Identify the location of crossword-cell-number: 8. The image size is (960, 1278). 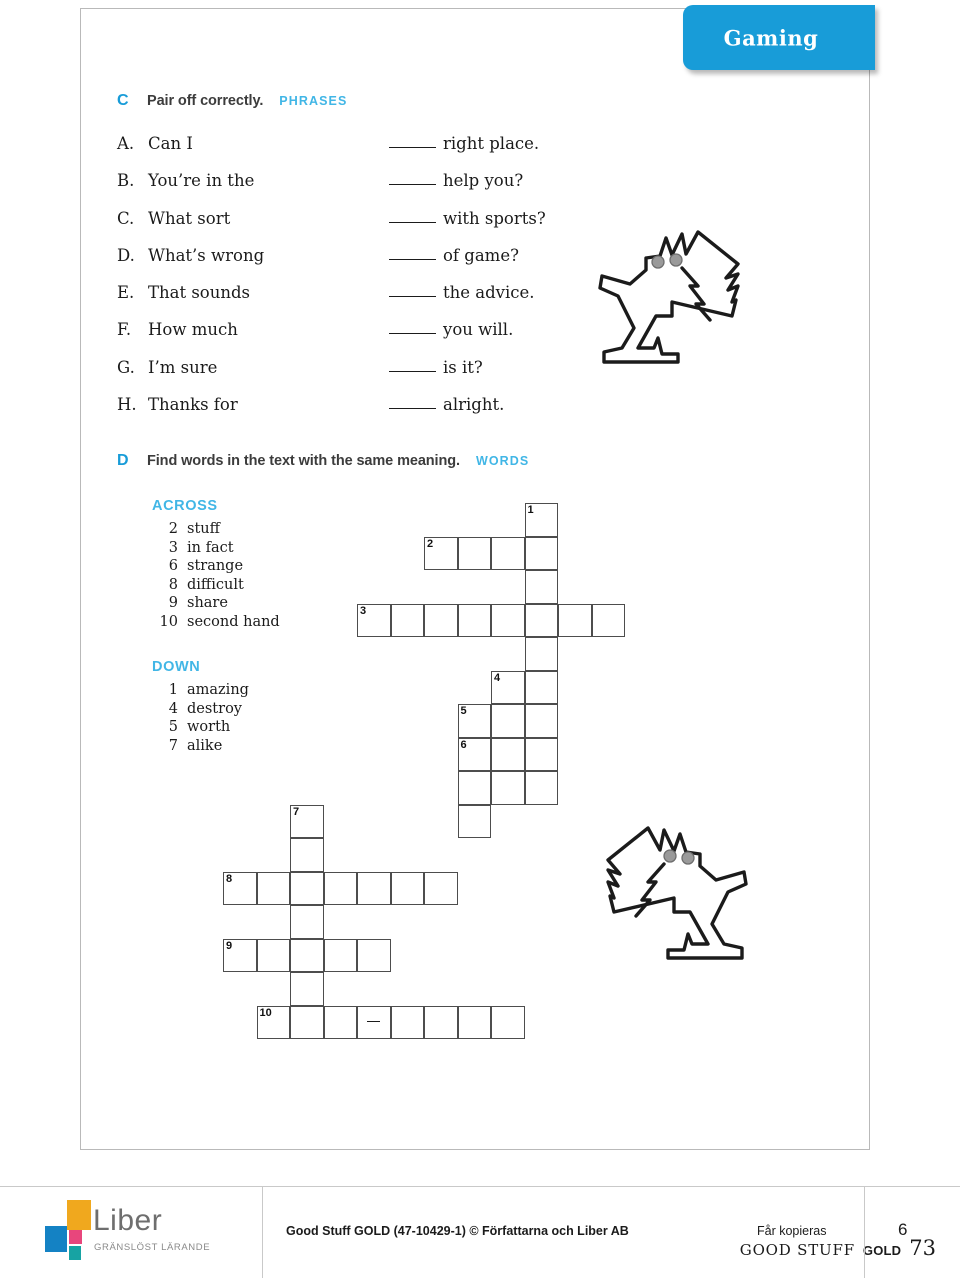
(229, 878).